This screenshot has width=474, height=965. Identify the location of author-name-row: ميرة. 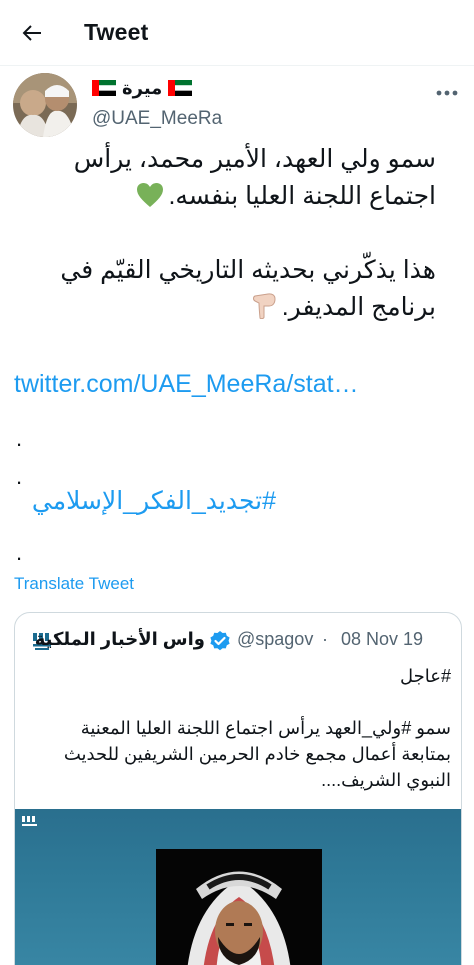
(142, 88).